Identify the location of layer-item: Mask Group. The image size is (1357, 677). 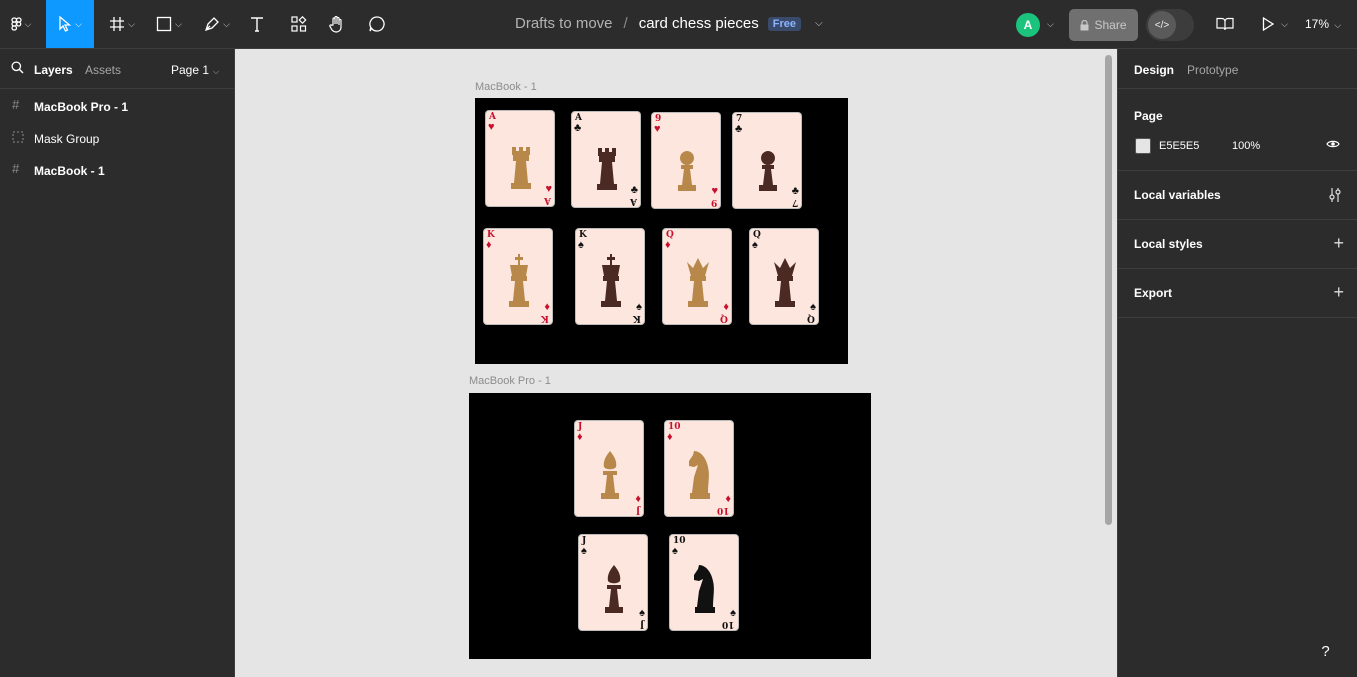
(117, 138).